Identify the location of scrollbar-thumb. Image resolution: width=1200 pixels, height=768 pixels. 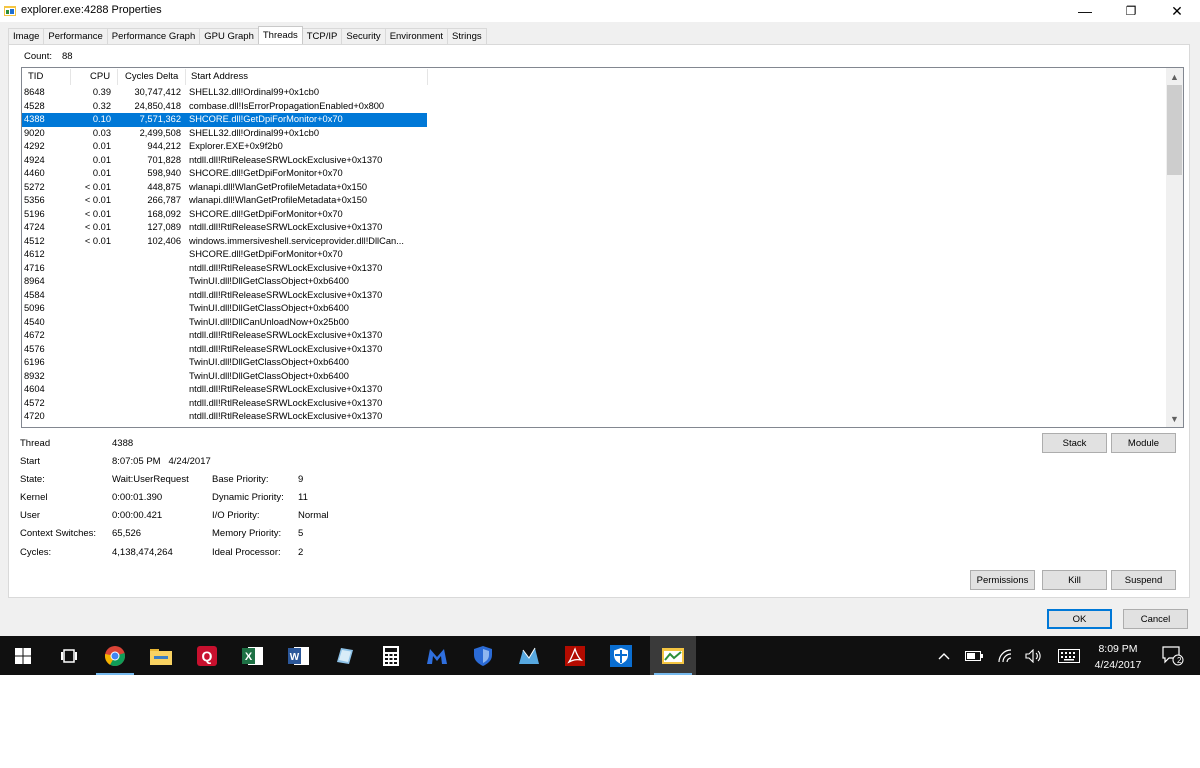
(1174, 130).